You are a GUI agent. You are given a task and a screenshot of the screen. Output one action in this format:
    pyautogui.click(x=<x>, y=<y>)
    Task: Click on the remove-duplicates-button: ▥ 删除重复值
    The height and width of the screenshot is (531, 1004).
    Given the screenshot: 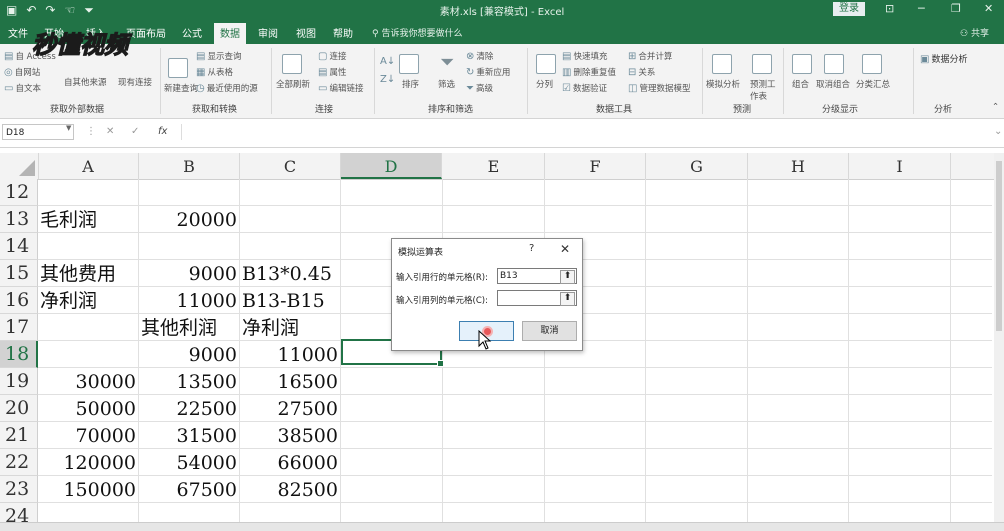 What is the action you would take?
    pyautogui.click(x=589, y=72)
    